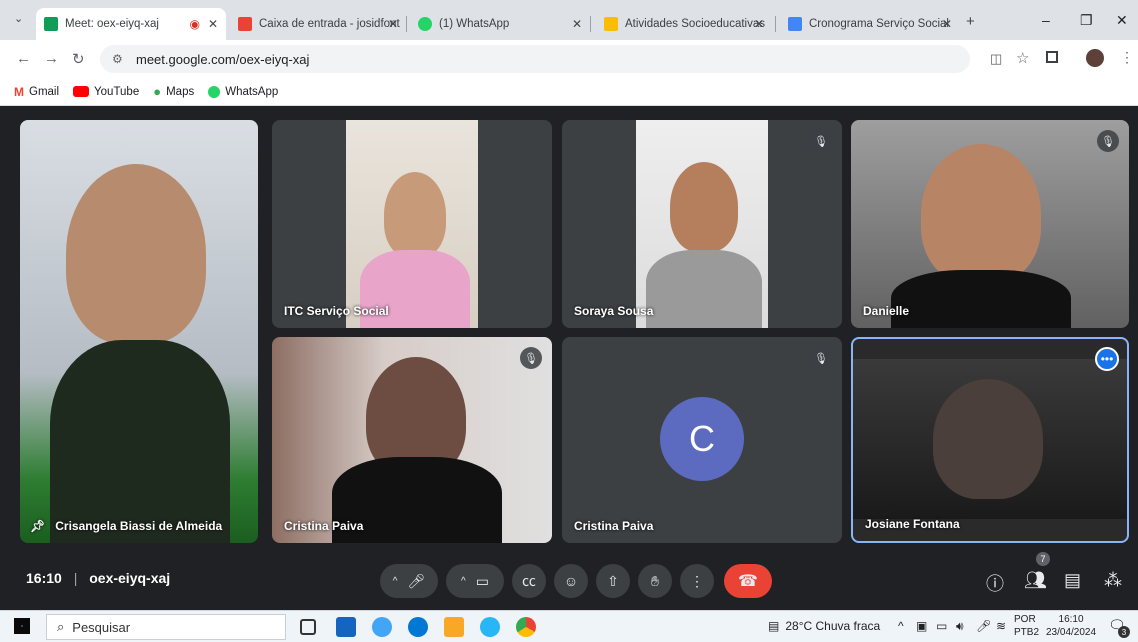 This screenshot has height=642, width=1138. Describe the element at coordinates (774, 626) in the screenshot. I see `weather-icon: ▤` at that location.